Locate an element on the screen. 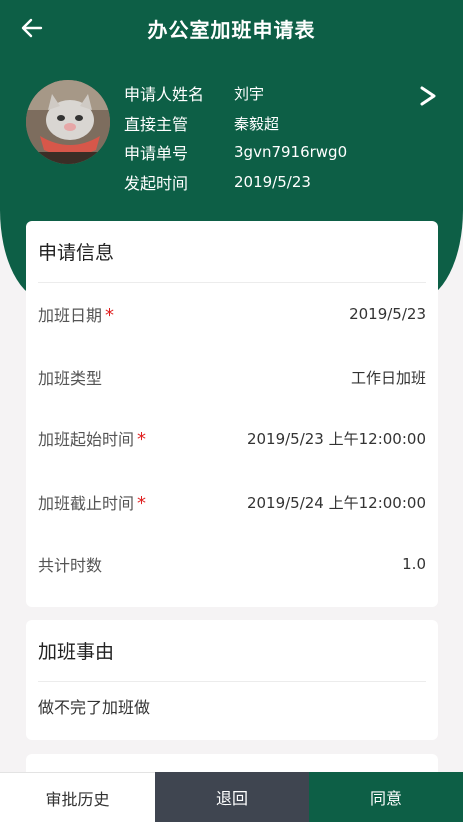 Image resolution: width=463 pixels, height=822 pixels. info-row-order-no: 申请单号 3gvn7916rwg0 is located at coordinates (236, 153).